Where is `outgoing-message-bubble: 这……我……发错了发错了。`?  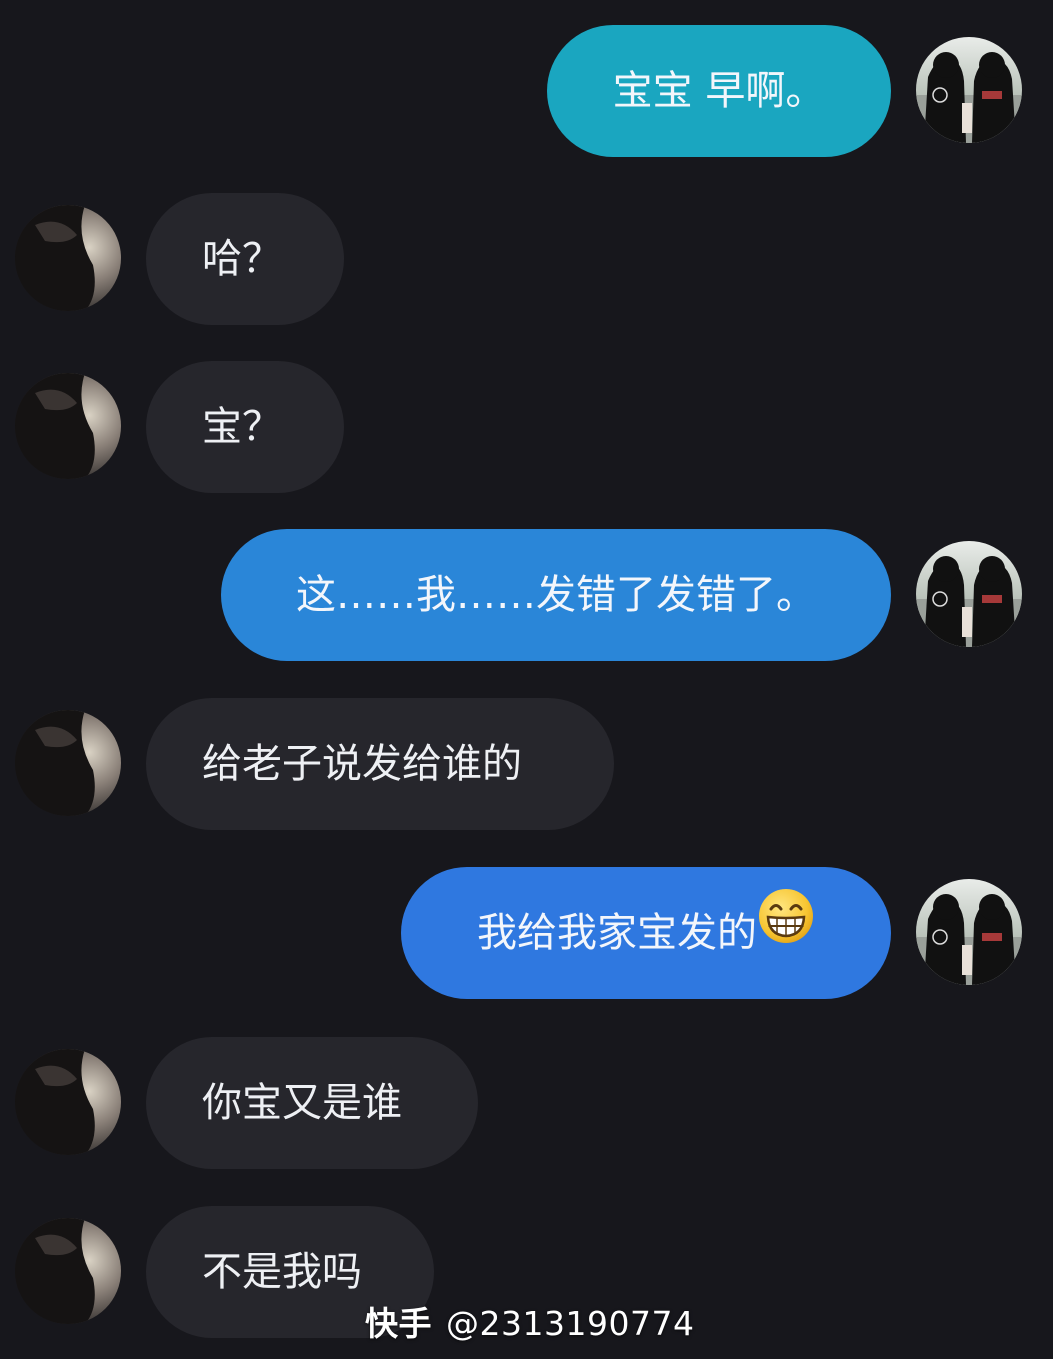 outgoing-message-bubble: 这……我……发错了发错了。 is located at coordinates (556, 595).